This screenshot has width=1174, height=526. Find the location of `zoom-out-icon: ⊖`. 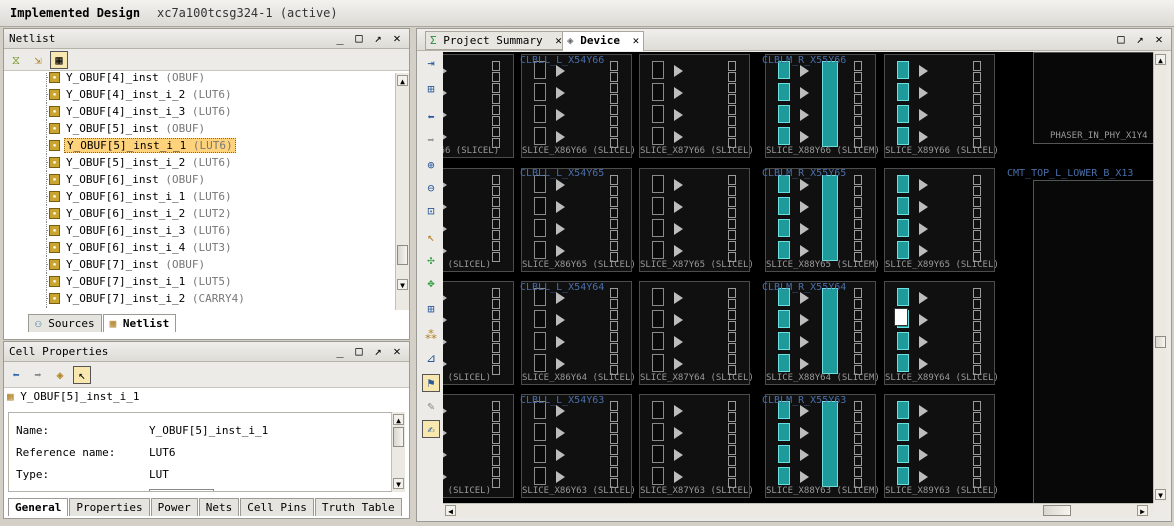

zoom-out-icon: ⊖ is located at coordinates (431, 188).